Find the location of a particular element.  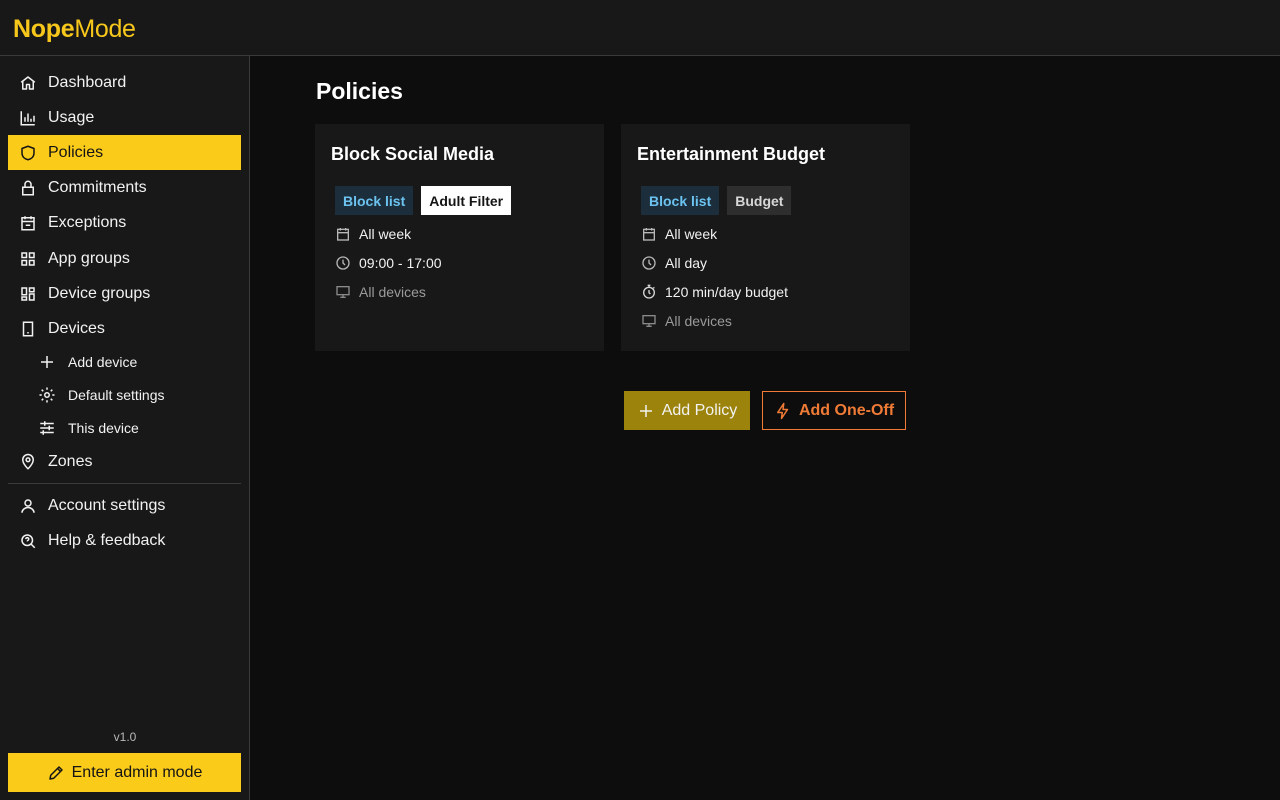

policy-card-title: Block Social Media is located at coordinates (413, 154).